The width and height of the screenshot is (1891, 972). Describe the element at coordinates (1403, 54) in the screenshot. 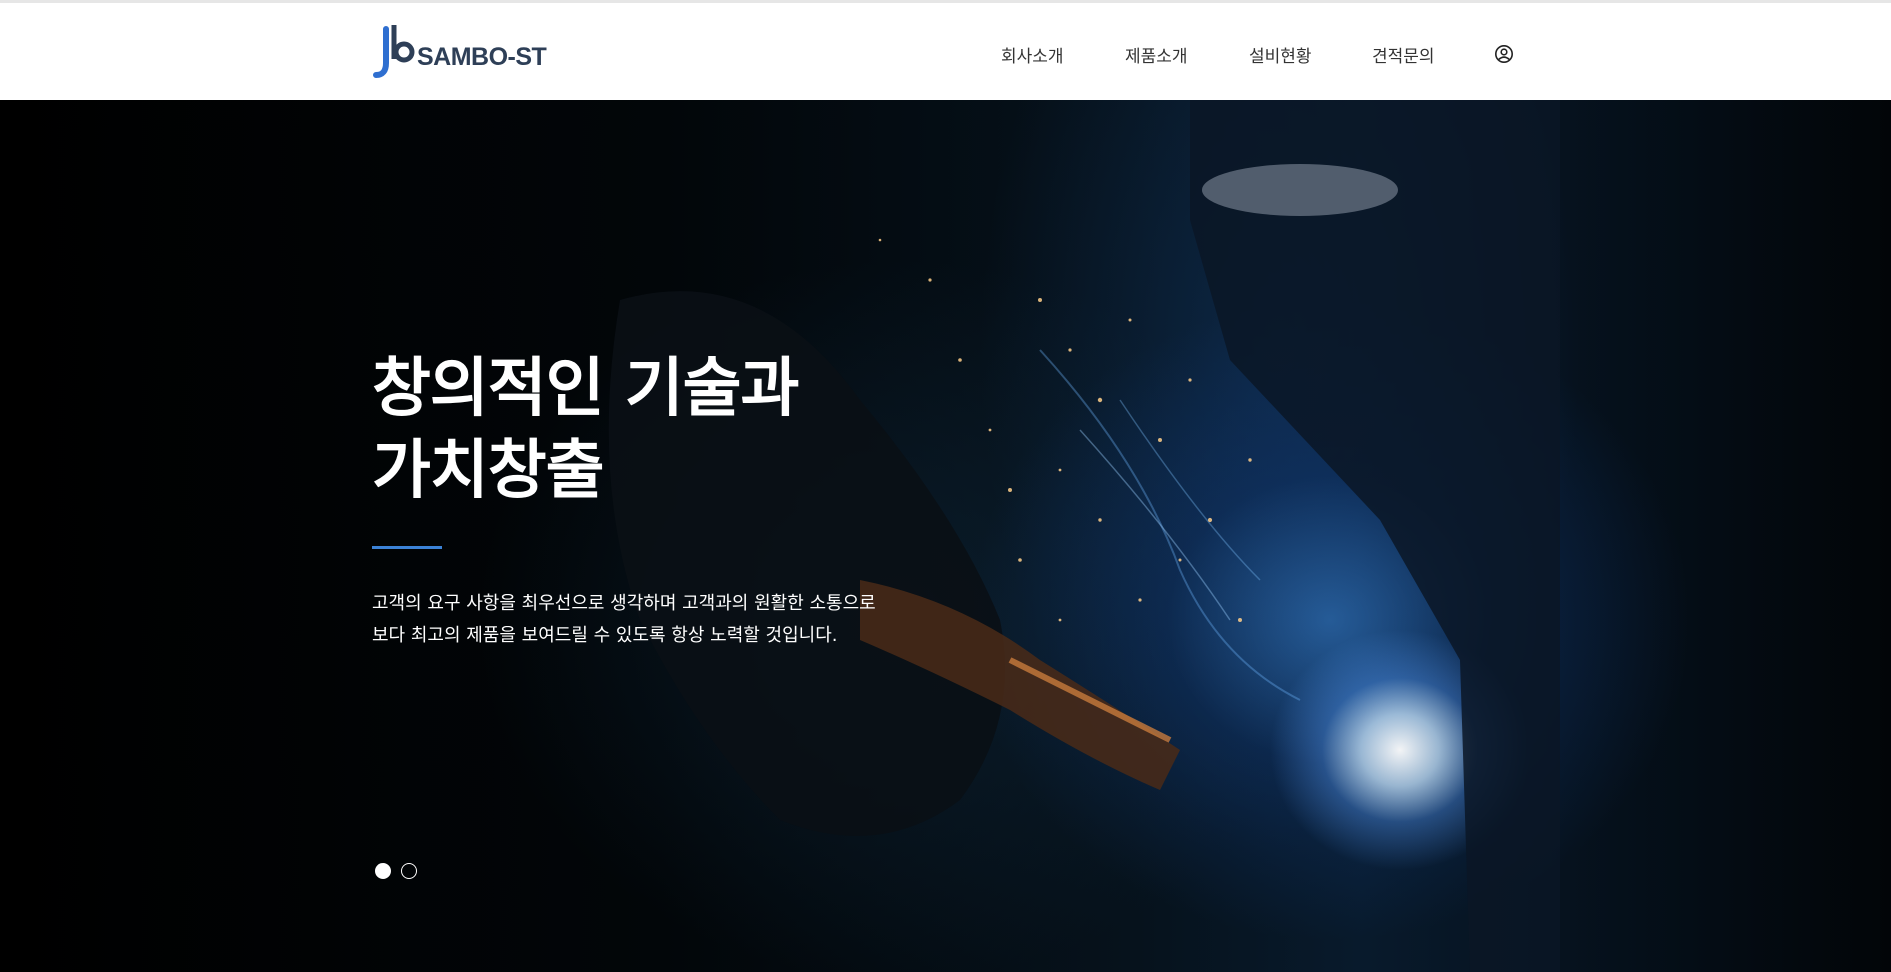

I see `nav-item-quote: 견적문의` at that location.